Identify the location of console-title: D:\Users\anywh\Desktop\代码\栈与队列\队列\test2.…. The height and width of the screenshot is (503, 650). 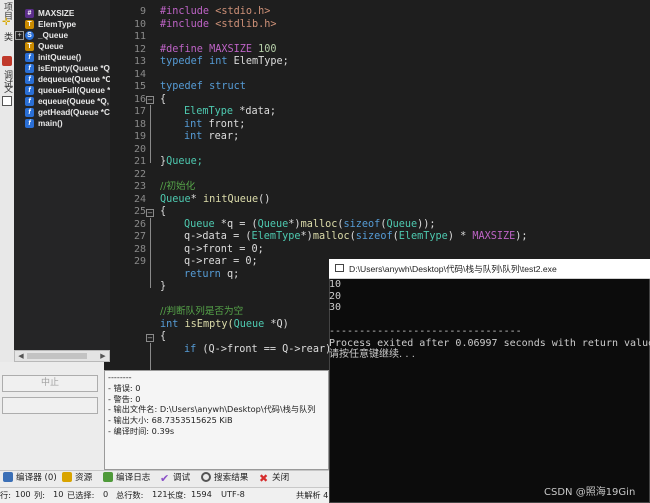
(453, 269).